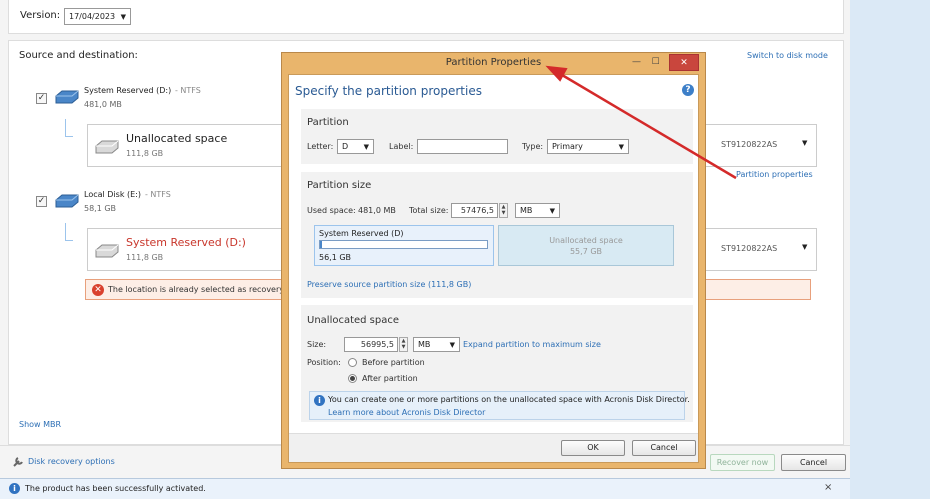 The width and height of the screenshot is (930, 499). Describe the element at coordinates (593, 448) in the screenshot. I see `ok-button: OK` at that location.